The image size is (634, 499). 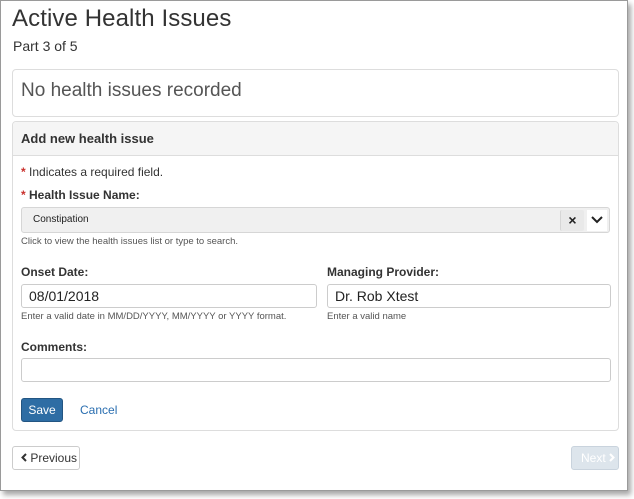 What do you see at coordinates (469, 296) in the screenshot?
I see `managing-provider-input` at bounding box center [469, 296].